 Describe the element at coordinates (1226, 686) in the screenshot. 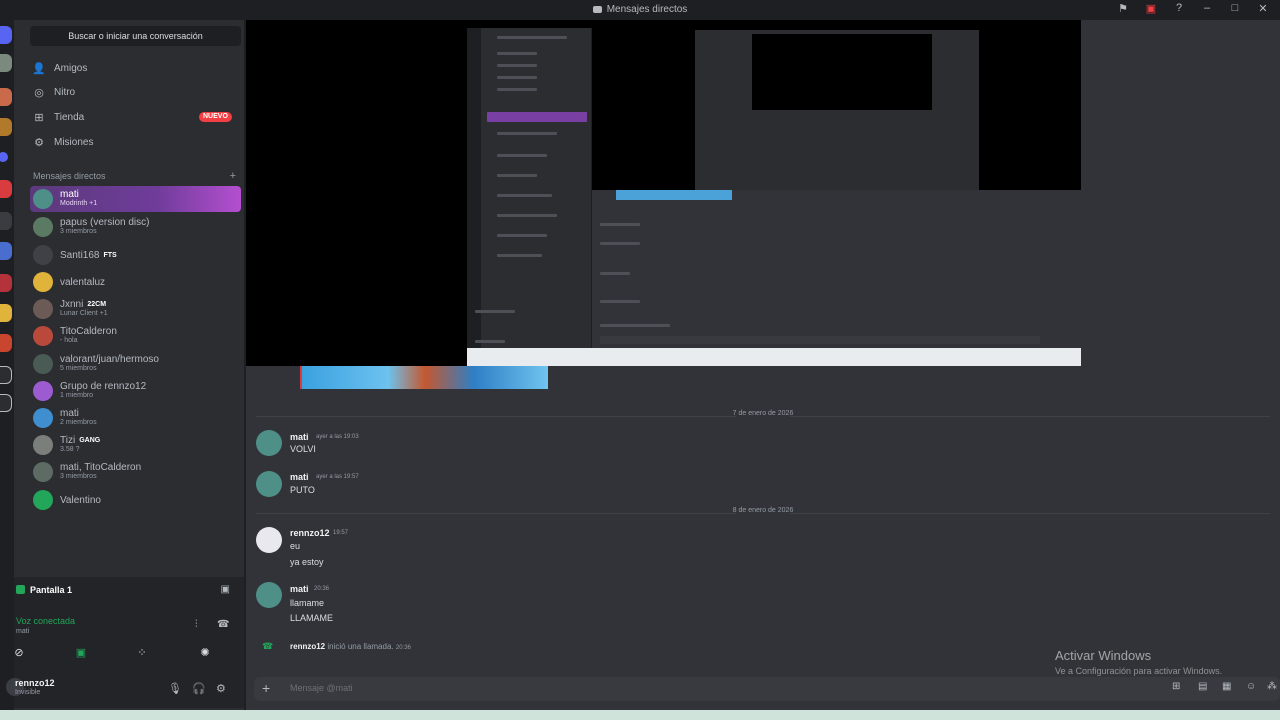

I see `sticker-icon: ▦` at that location.